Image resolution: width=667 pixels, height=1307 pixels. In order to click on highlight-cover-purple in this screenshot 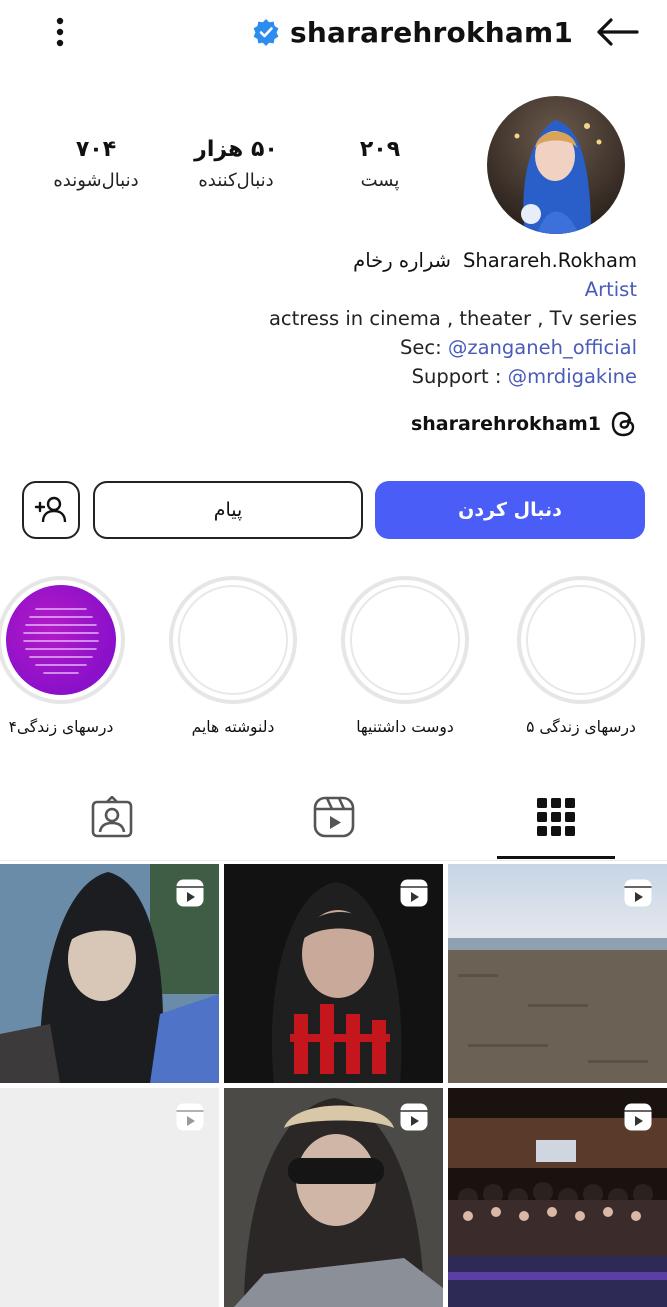, I will do `click(61, 640)`.